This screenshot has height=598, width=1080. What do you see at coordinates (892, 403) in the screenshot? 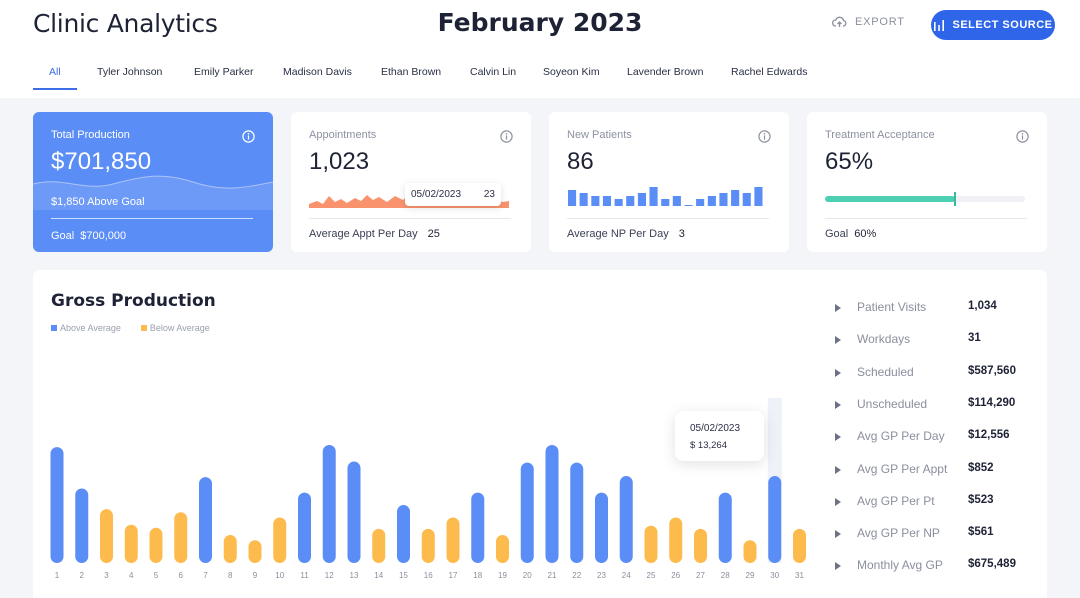
I see `stat-label: Unscheduled` at bounding box center [892, 403].